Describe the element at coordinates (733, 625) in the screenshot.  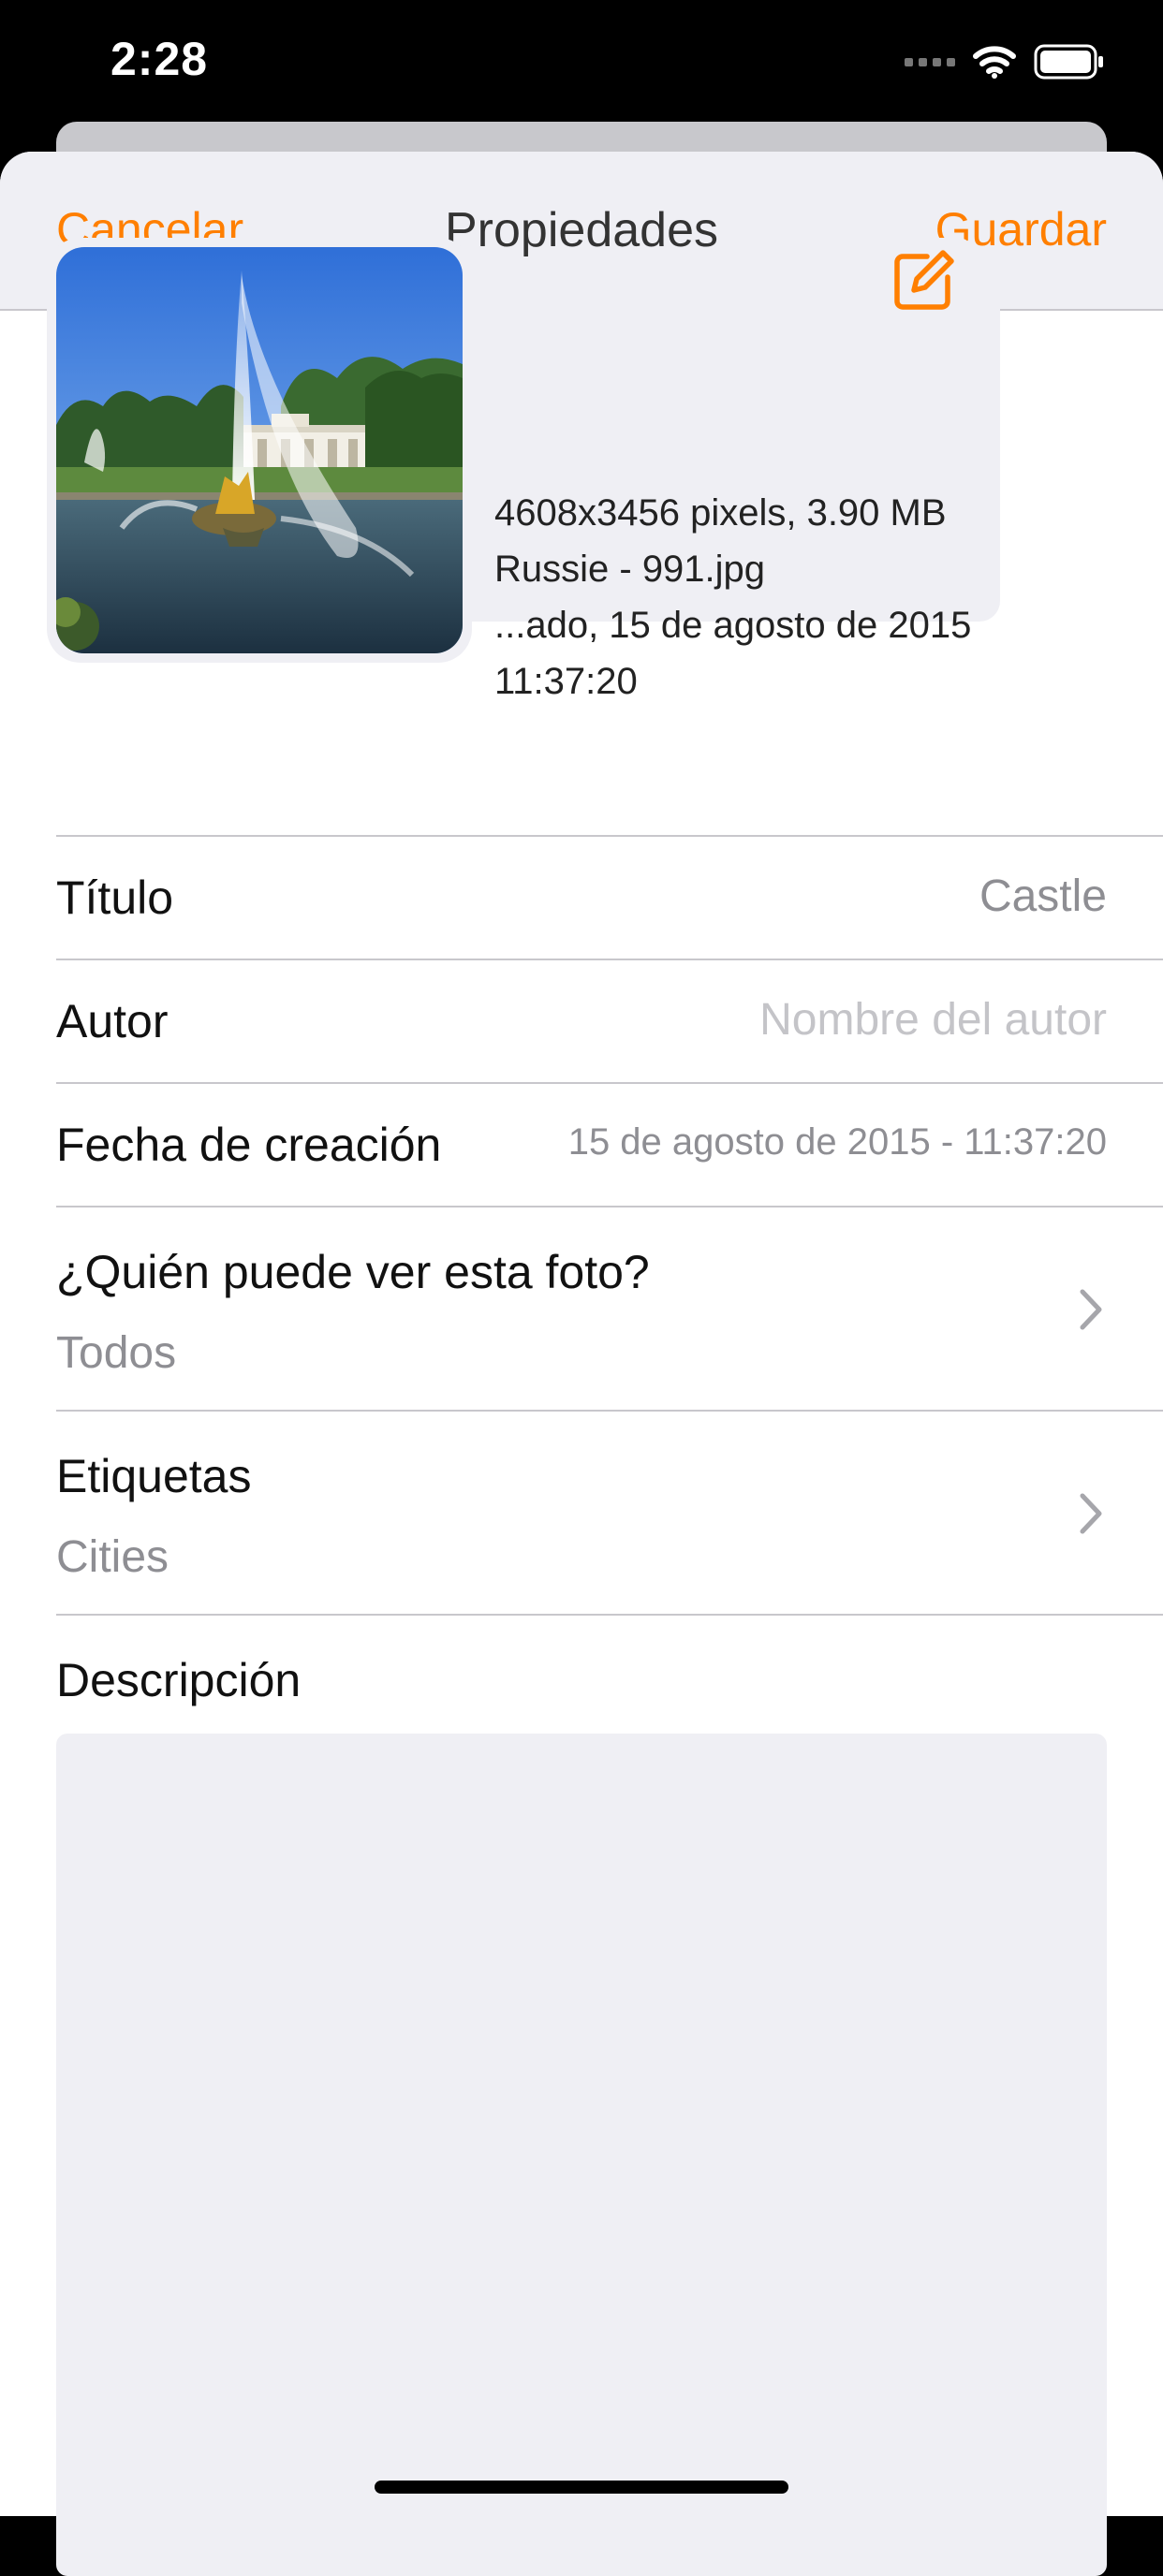
I see `photo-date: ...ado, 15 de agosto de 2015` at that location.